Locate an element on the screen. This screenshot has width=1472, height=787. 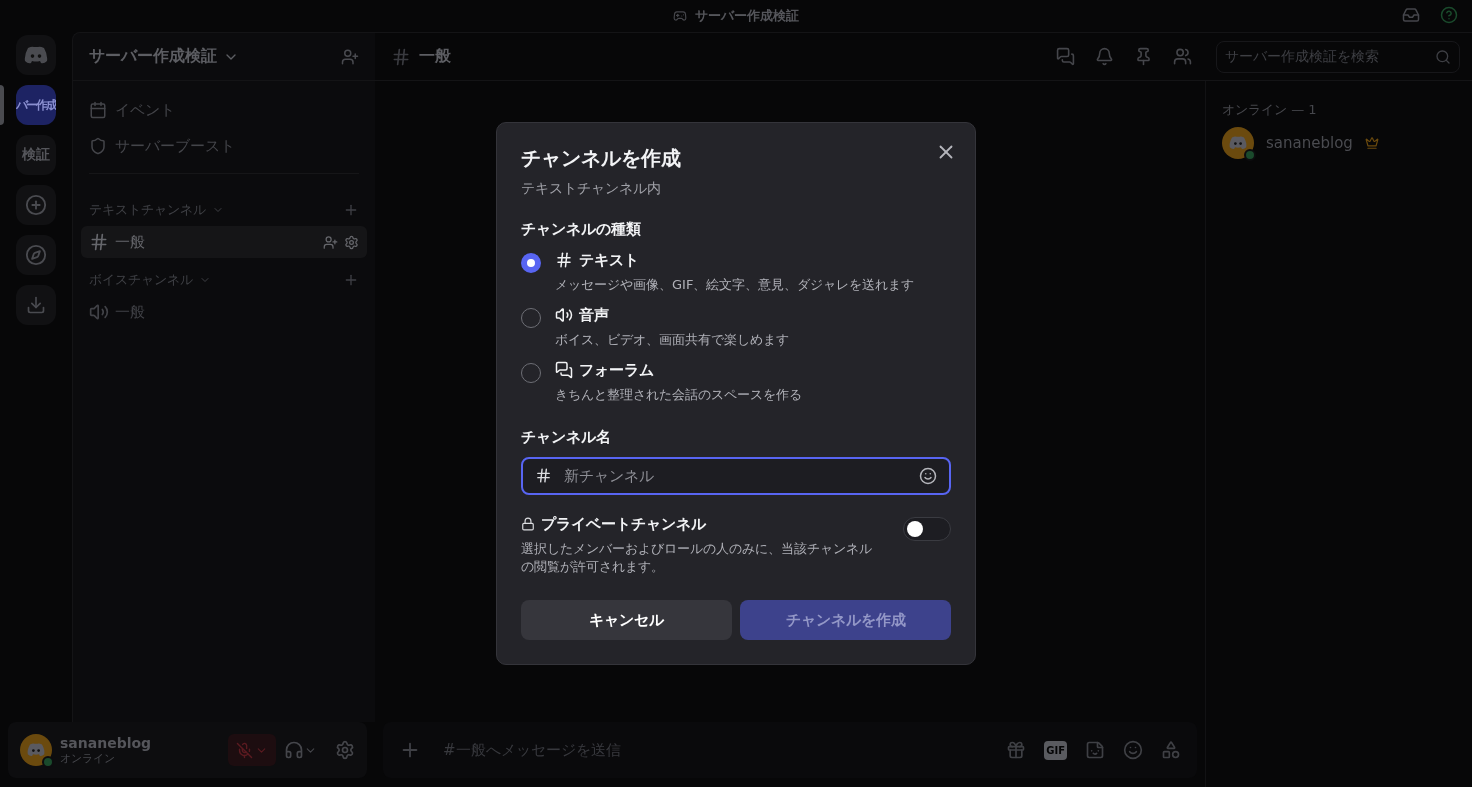
compass-icon is located at coordinates (36, 255).